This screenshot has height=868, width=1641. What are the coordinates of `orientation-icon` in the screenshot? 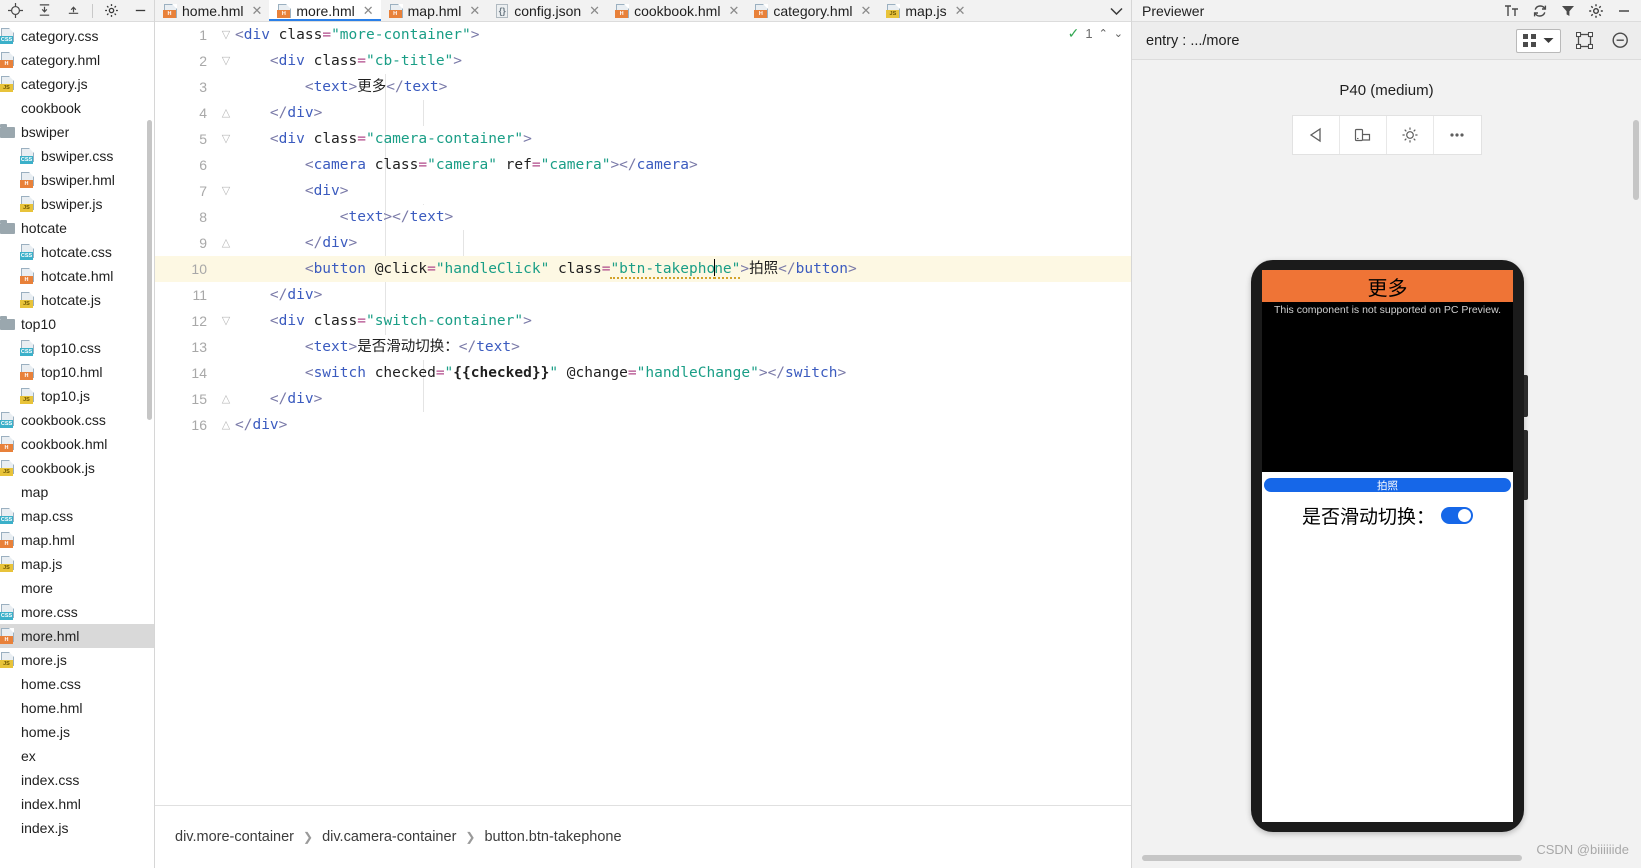 It's located at (1363, 135).